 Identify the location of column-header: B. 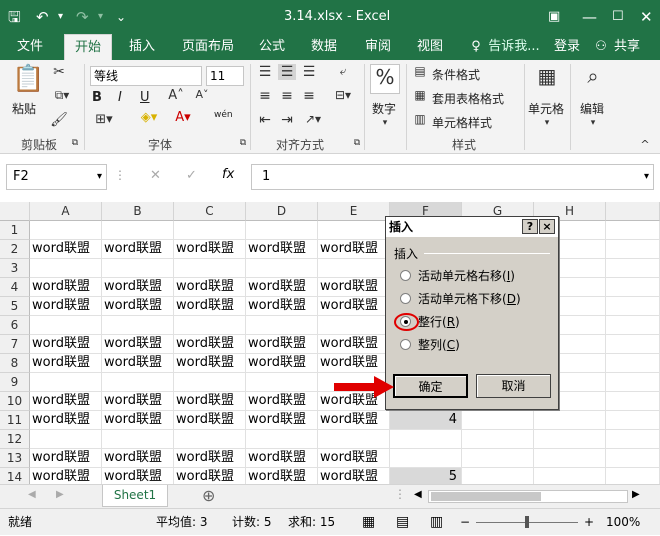
(138, 211).